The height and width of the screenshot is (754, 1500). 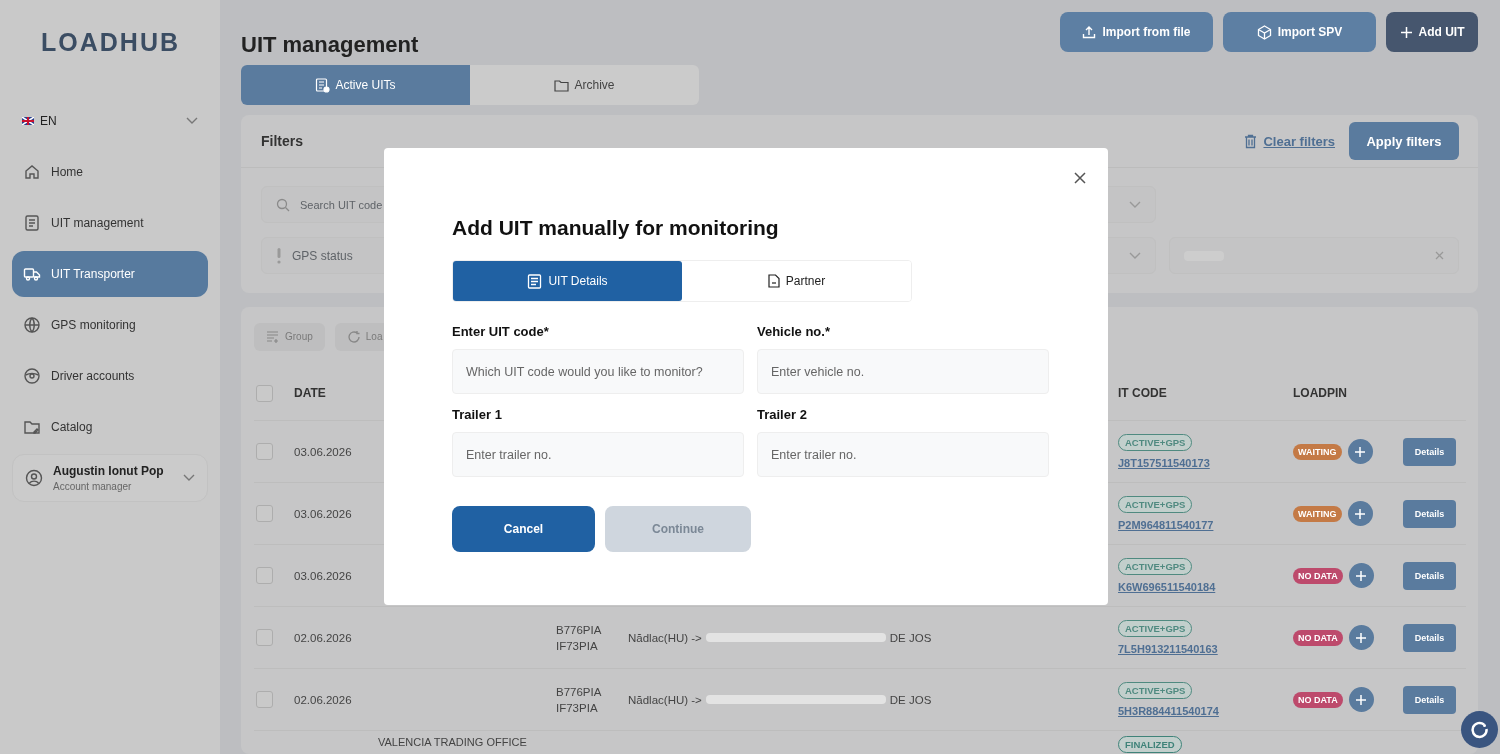 What do you see at coordinates (477, 414) in the screenshot?
I see `field-label: Trailer 1` at bounding box center [477, 414].